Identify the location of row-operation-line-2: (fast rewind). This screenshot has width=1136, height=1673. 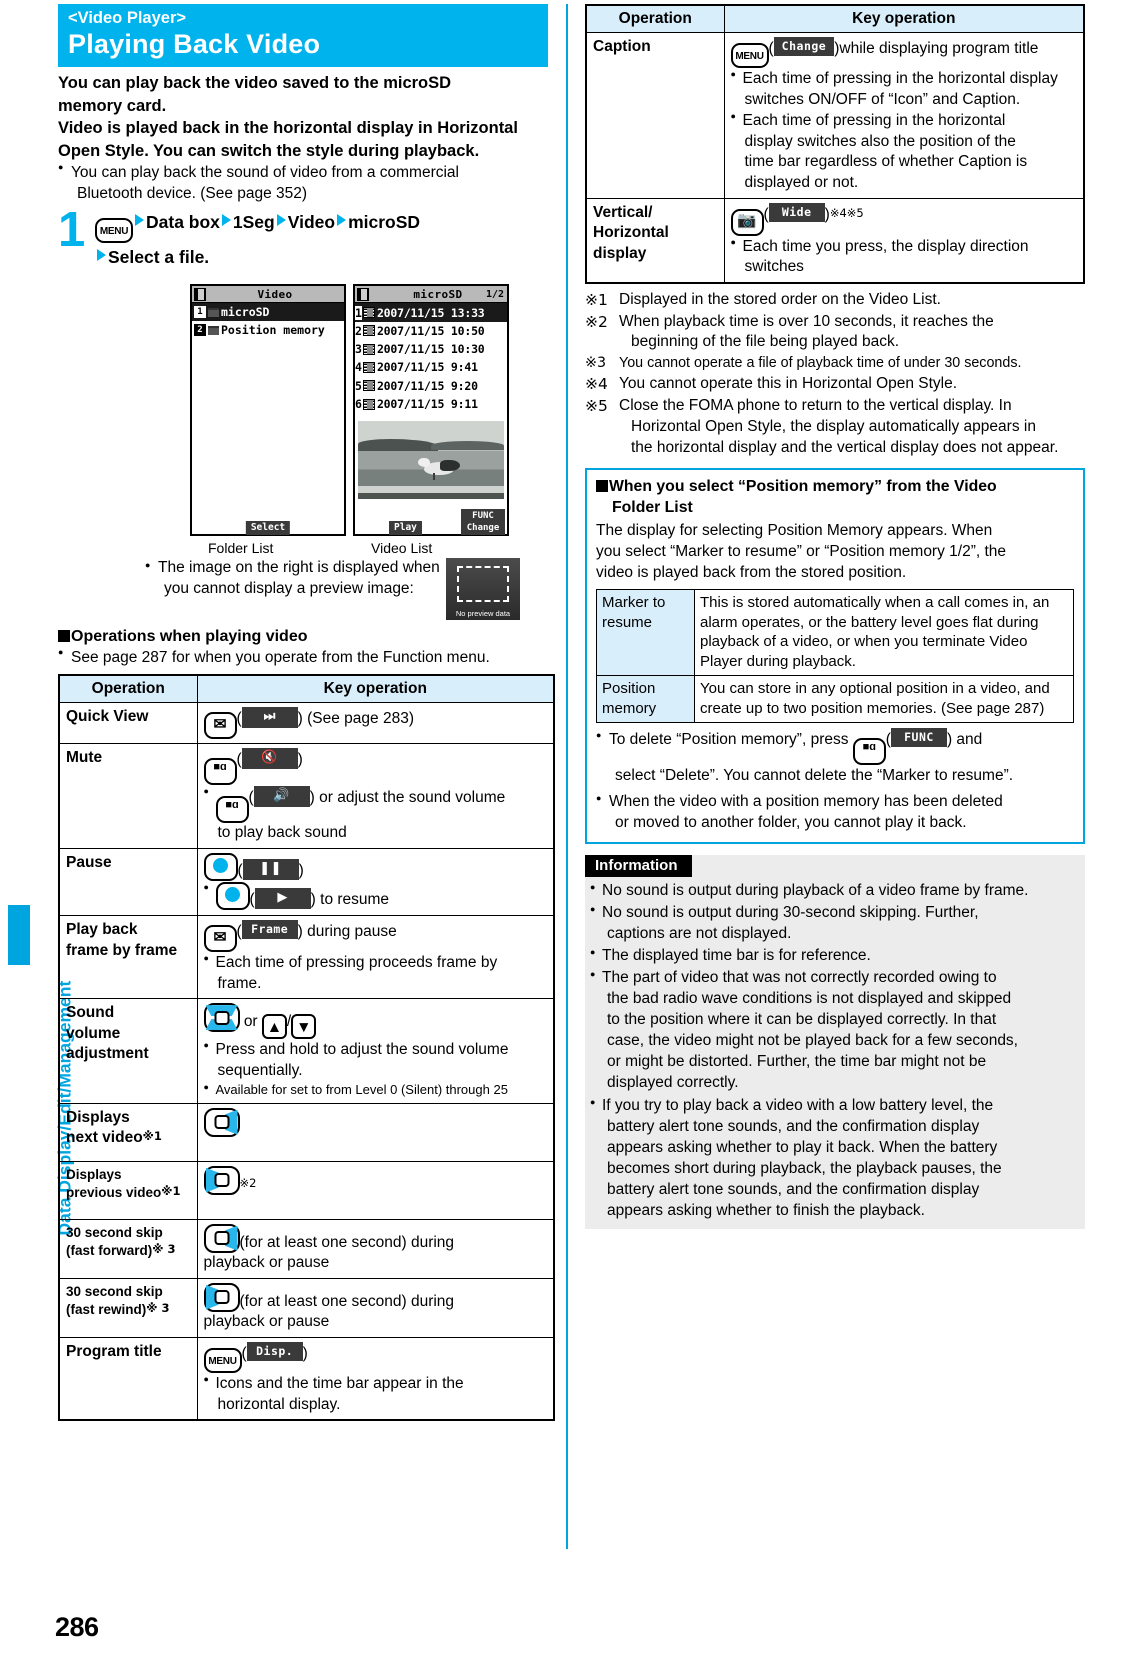
(106, 1309).